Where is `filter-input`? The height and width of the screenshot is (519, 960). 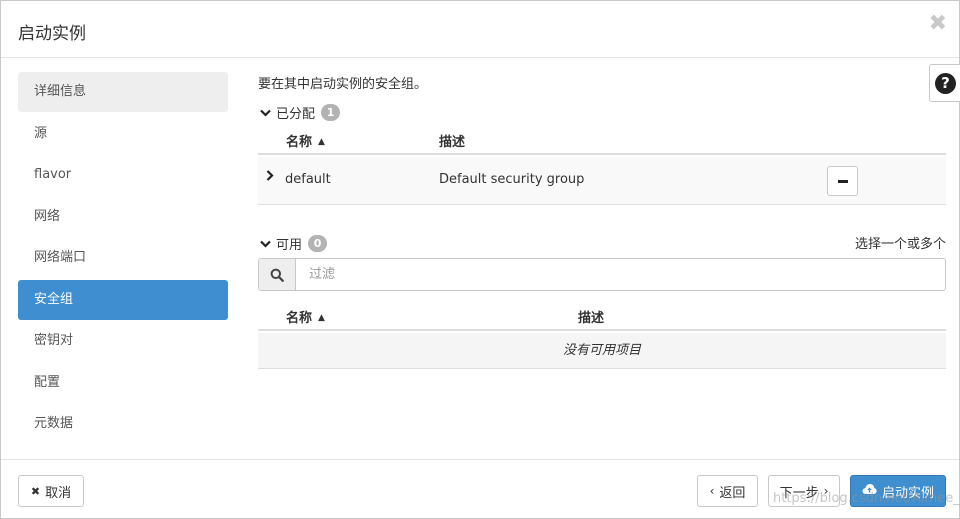 filter-input is located at coordinates (621, 274).